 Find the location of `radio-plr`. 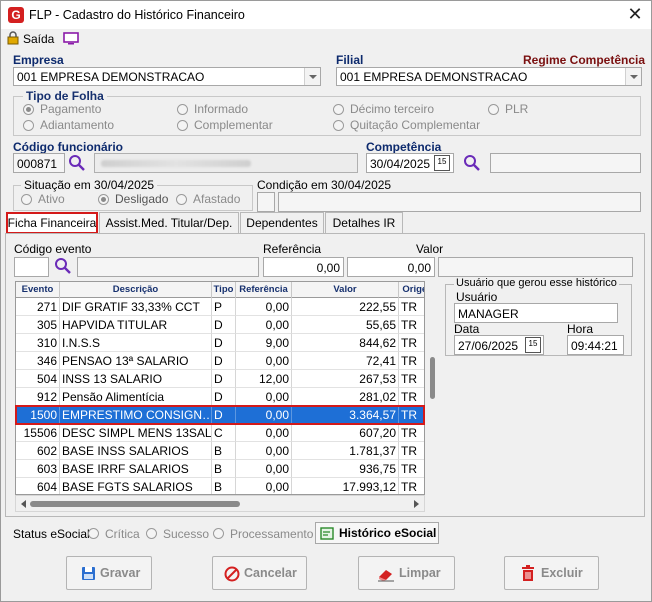

radio-plr is located at coordinates (493, 109).